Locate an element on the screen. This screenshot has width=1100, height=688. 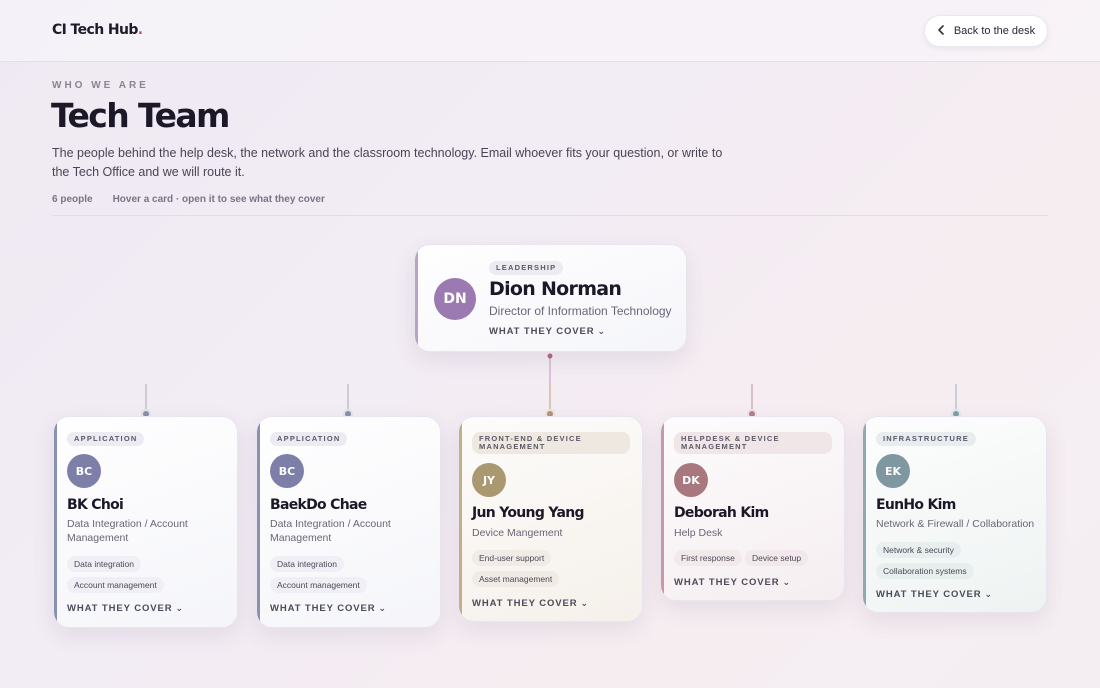
leader-node-dot is located at coordinates (550, 356).